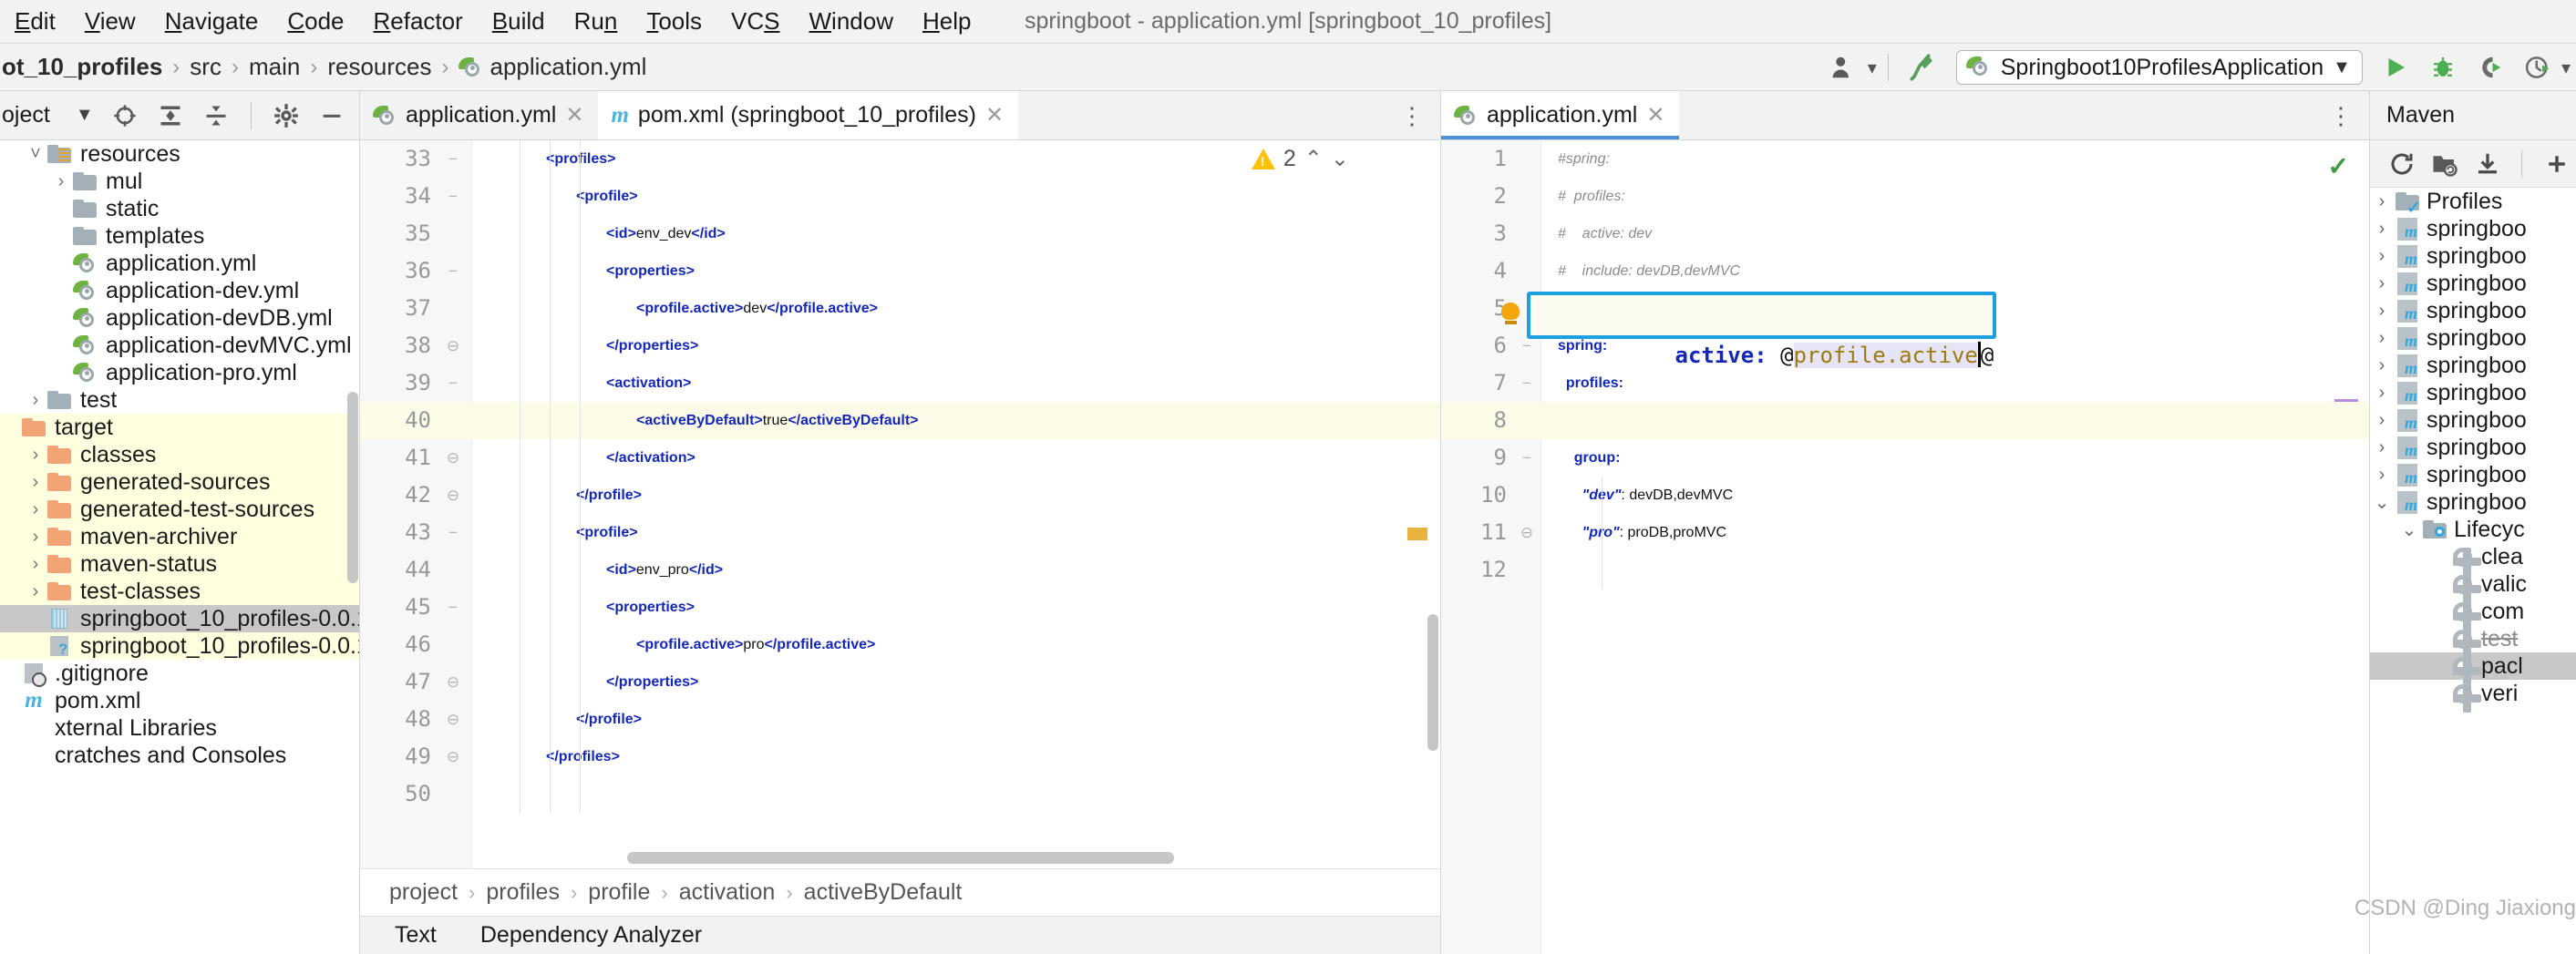 The image size is (2576, 954). What do you see at coordinates (179, 208) in the screenshot?
I see `tree-item: static` at bounding box center [179, 208].